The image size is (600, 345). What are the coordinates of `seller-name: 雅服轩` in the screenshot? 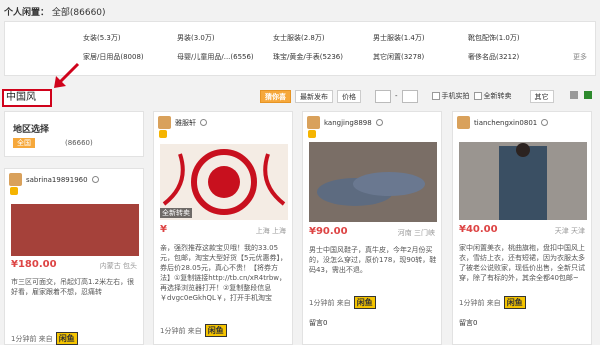 It's located at (185, 123).